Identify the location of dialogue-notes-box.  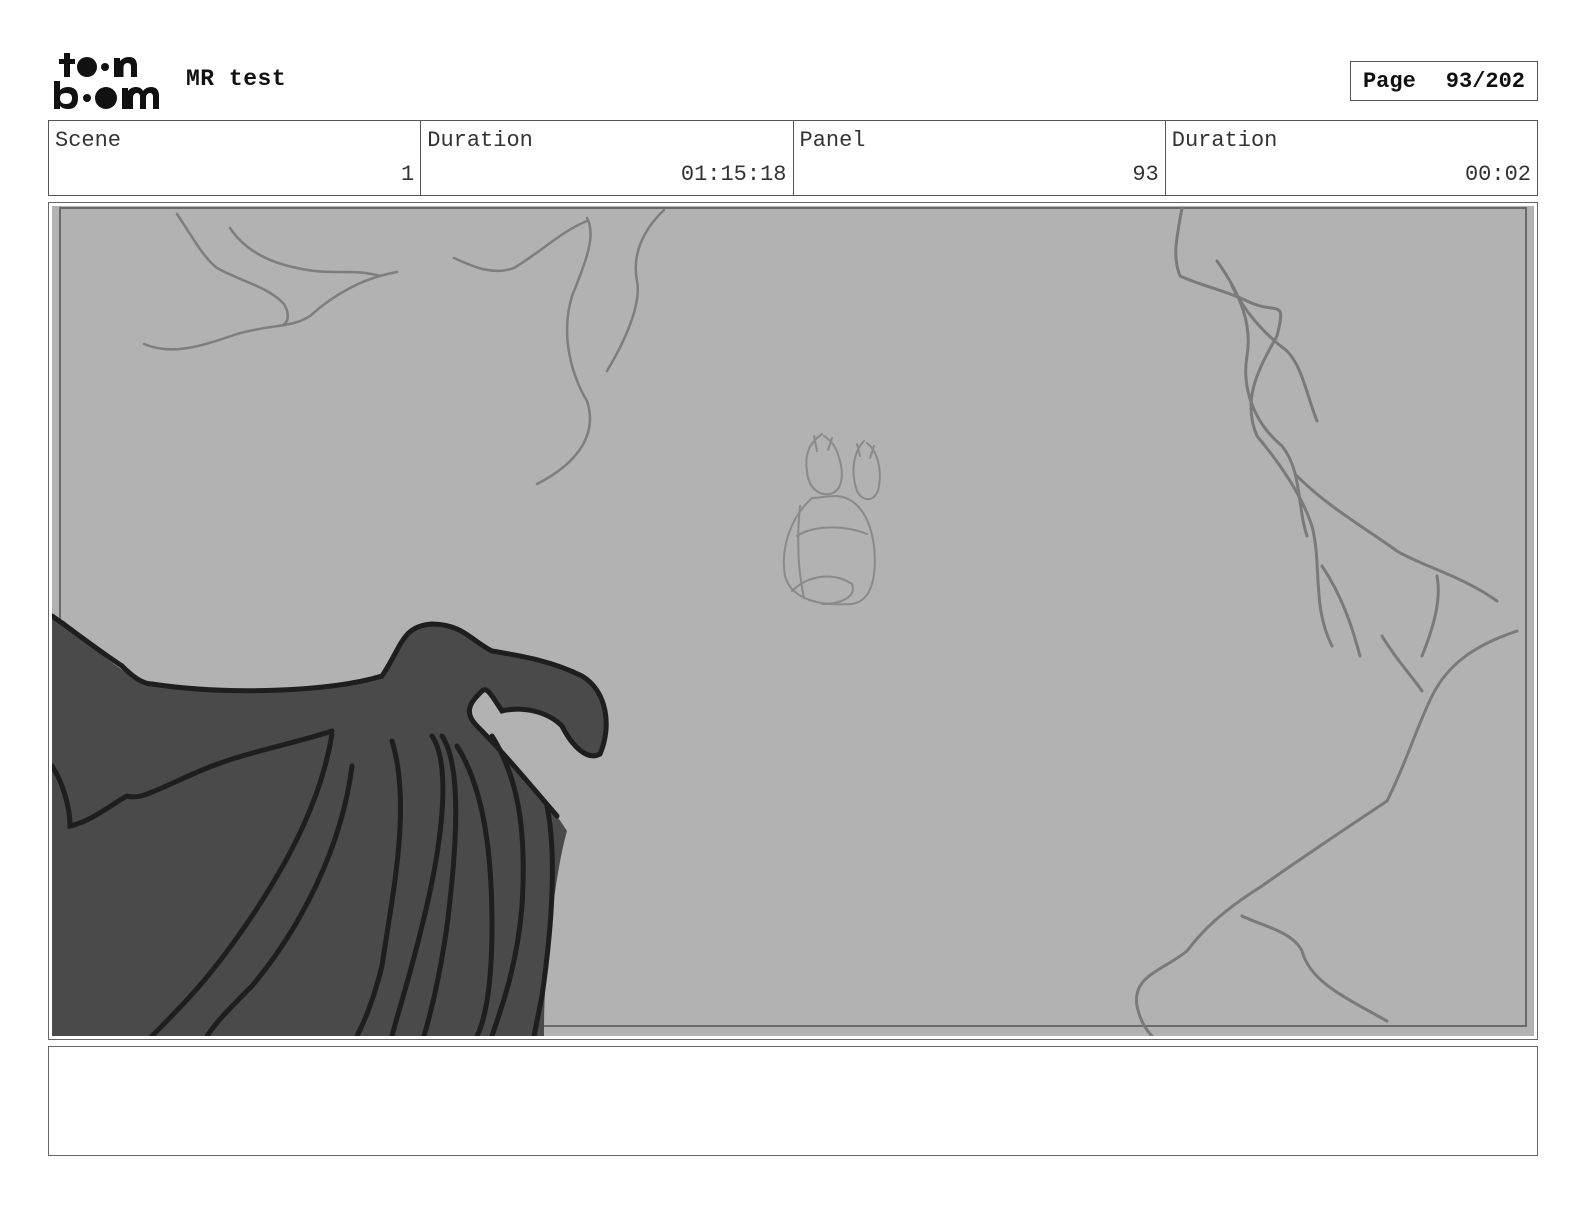
(793, 1101).